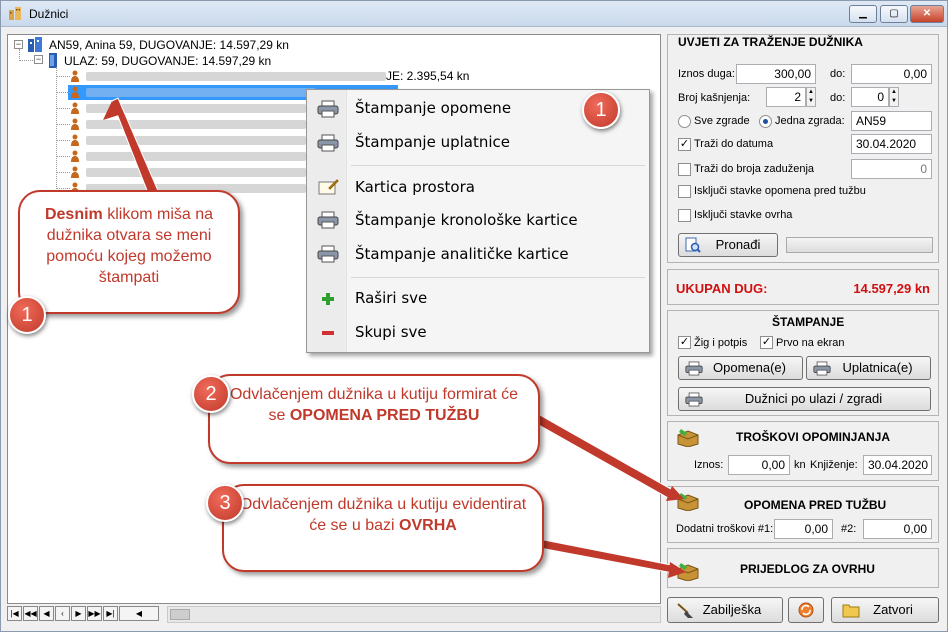 This screenshot has width=948, height=632. What do you see at coordinates (765, 121) in the screenshot?
I see `one-building-radio` at bounding box center [765, 121].